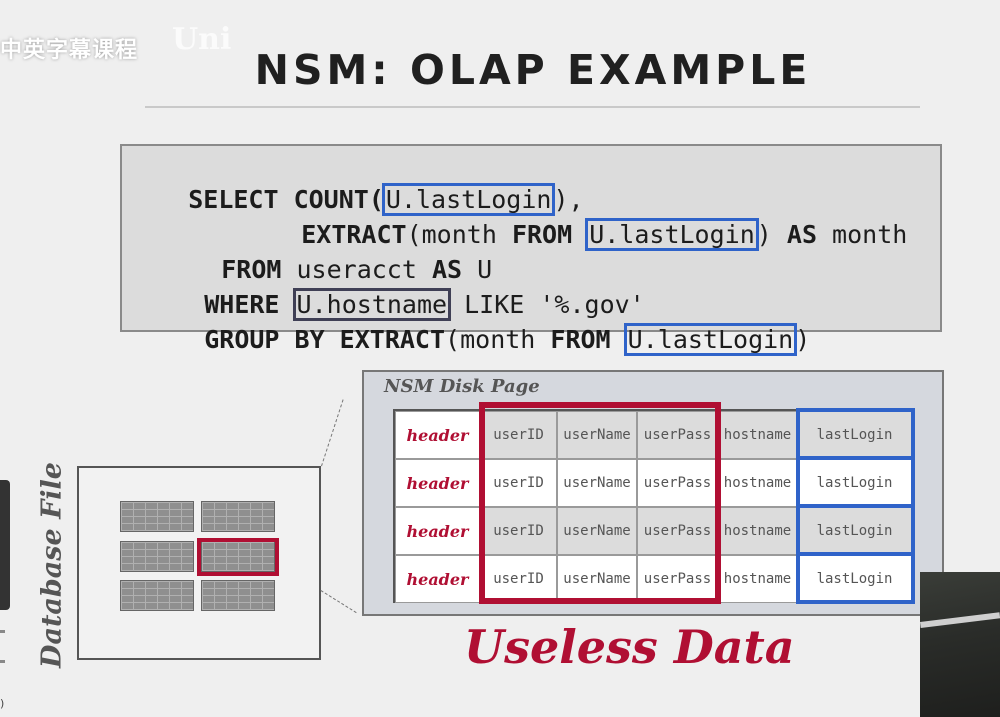  Describe the element at coordinates (801, 234) in the screenshot. I see `sql-keyword: AS` at that location.